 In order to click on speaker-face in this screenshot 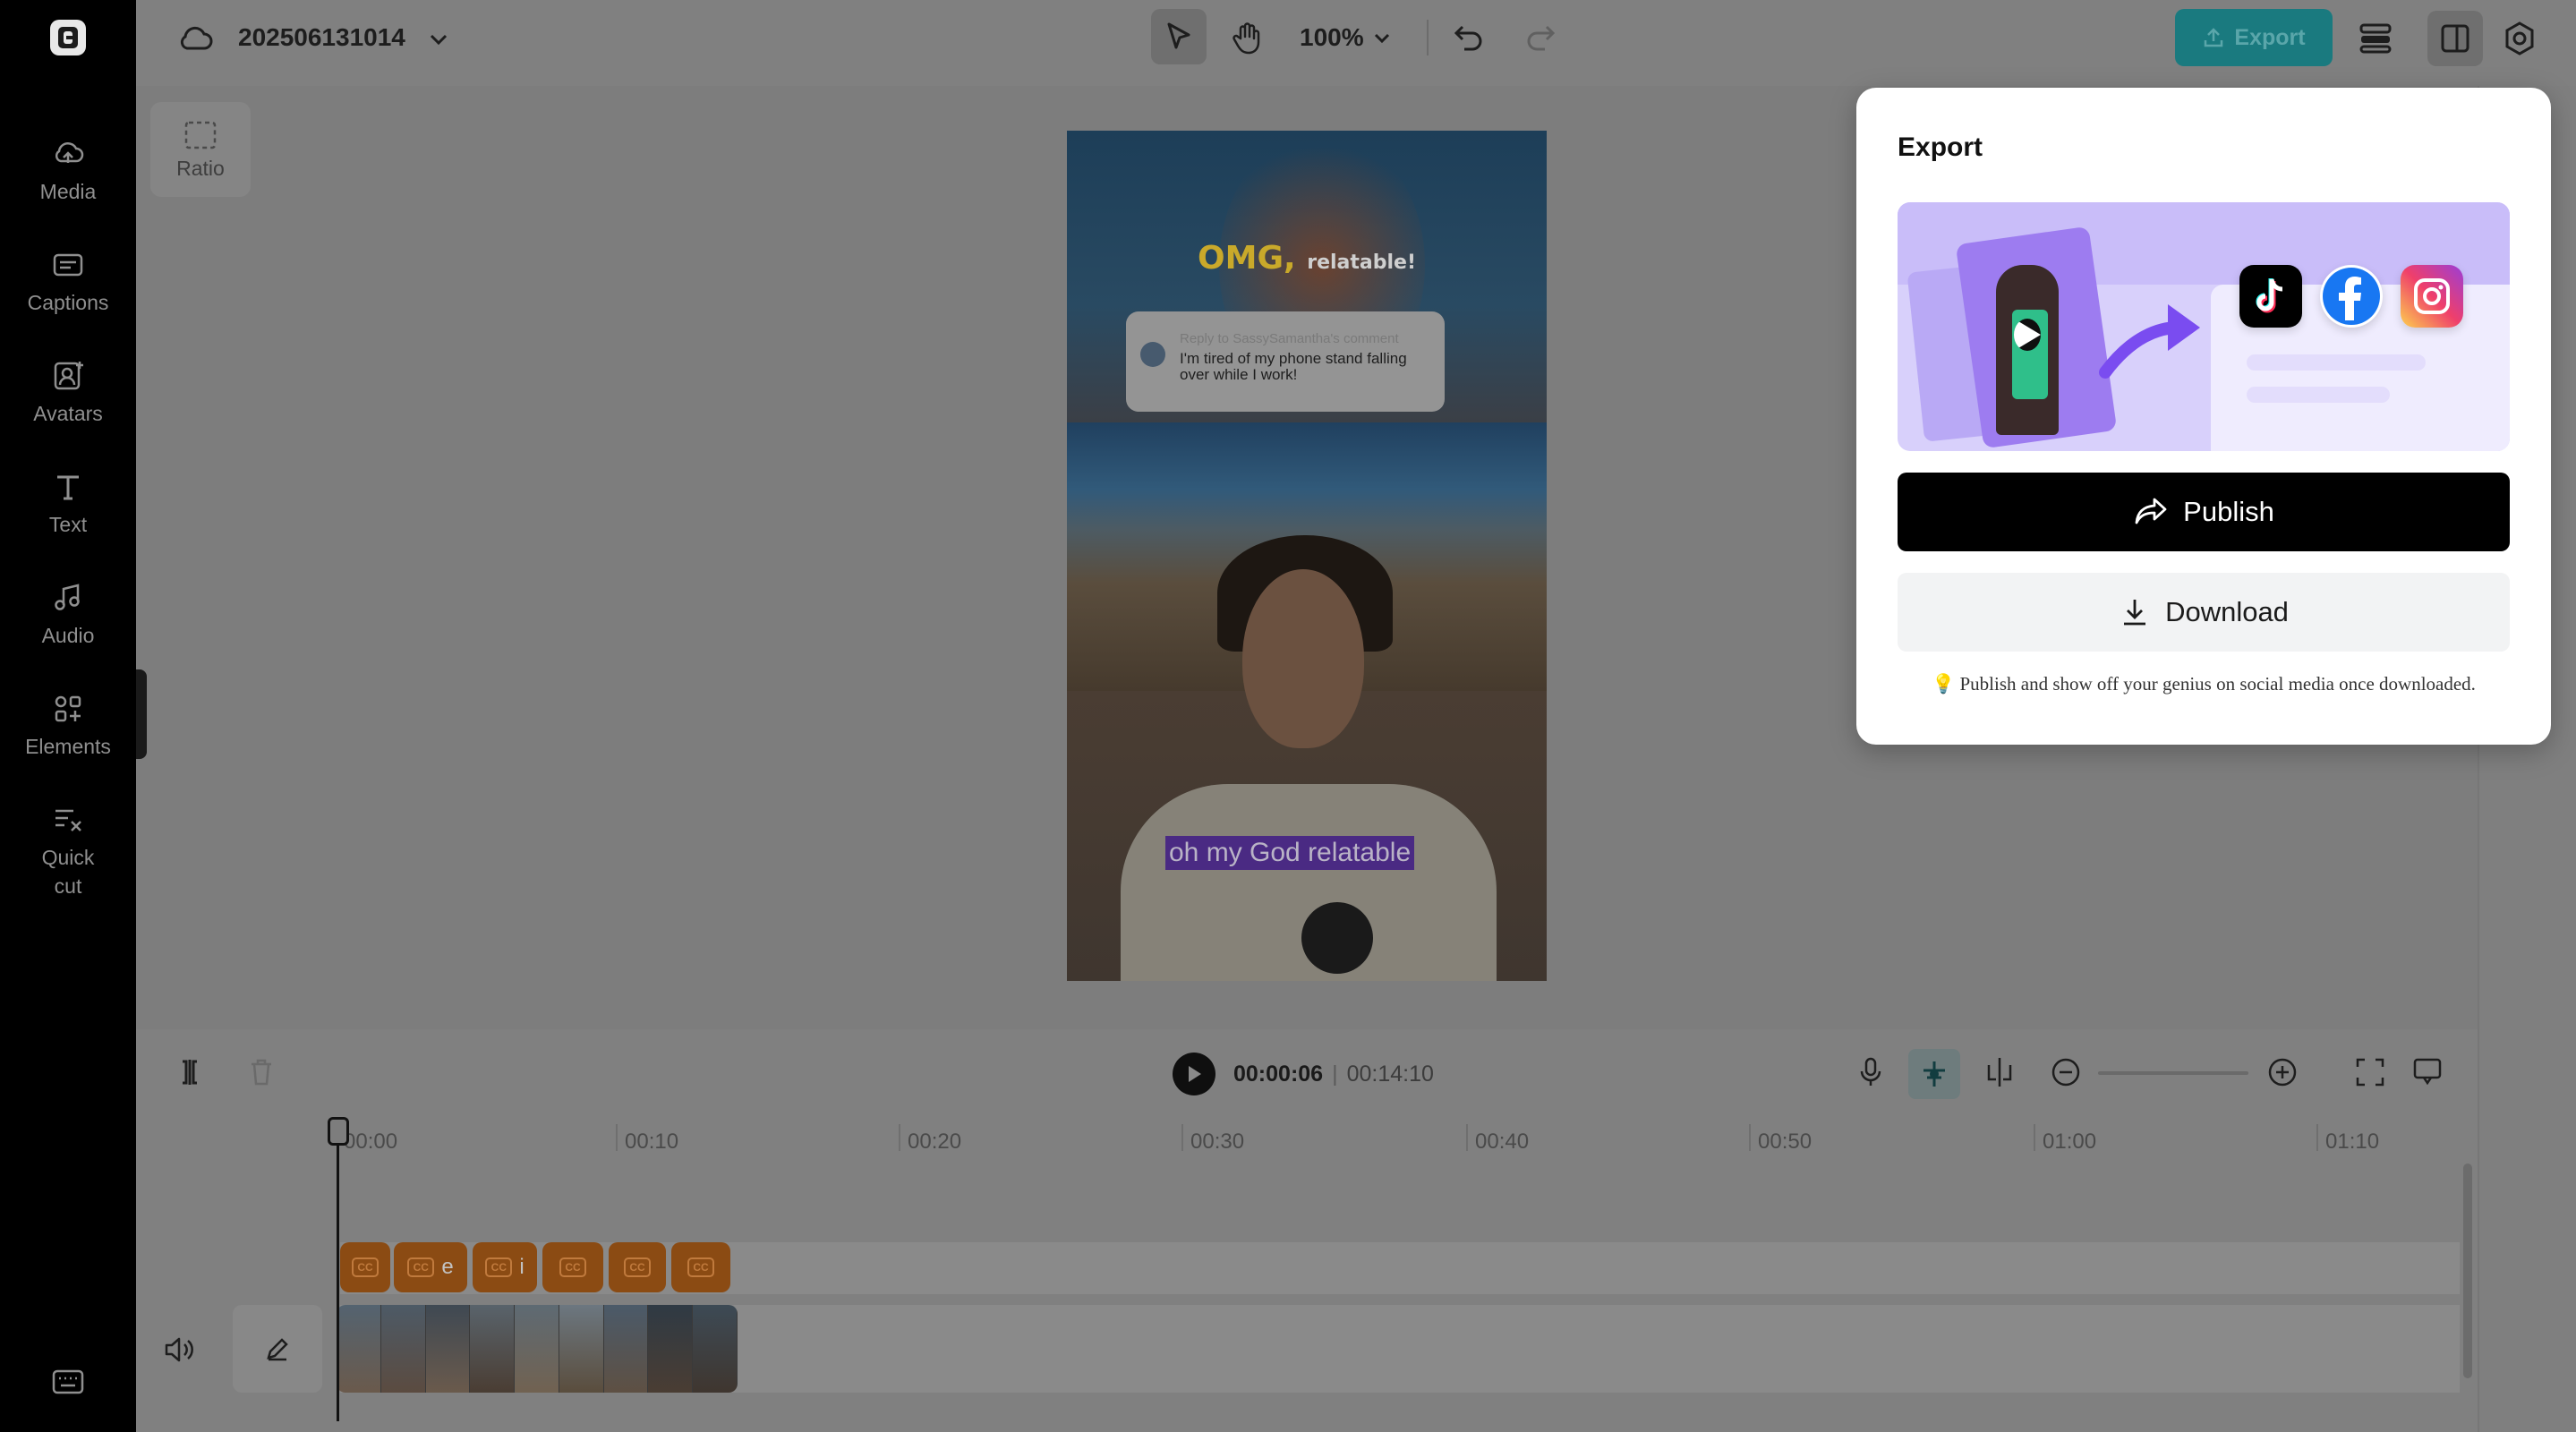, I will do `click(1303, 658)`.